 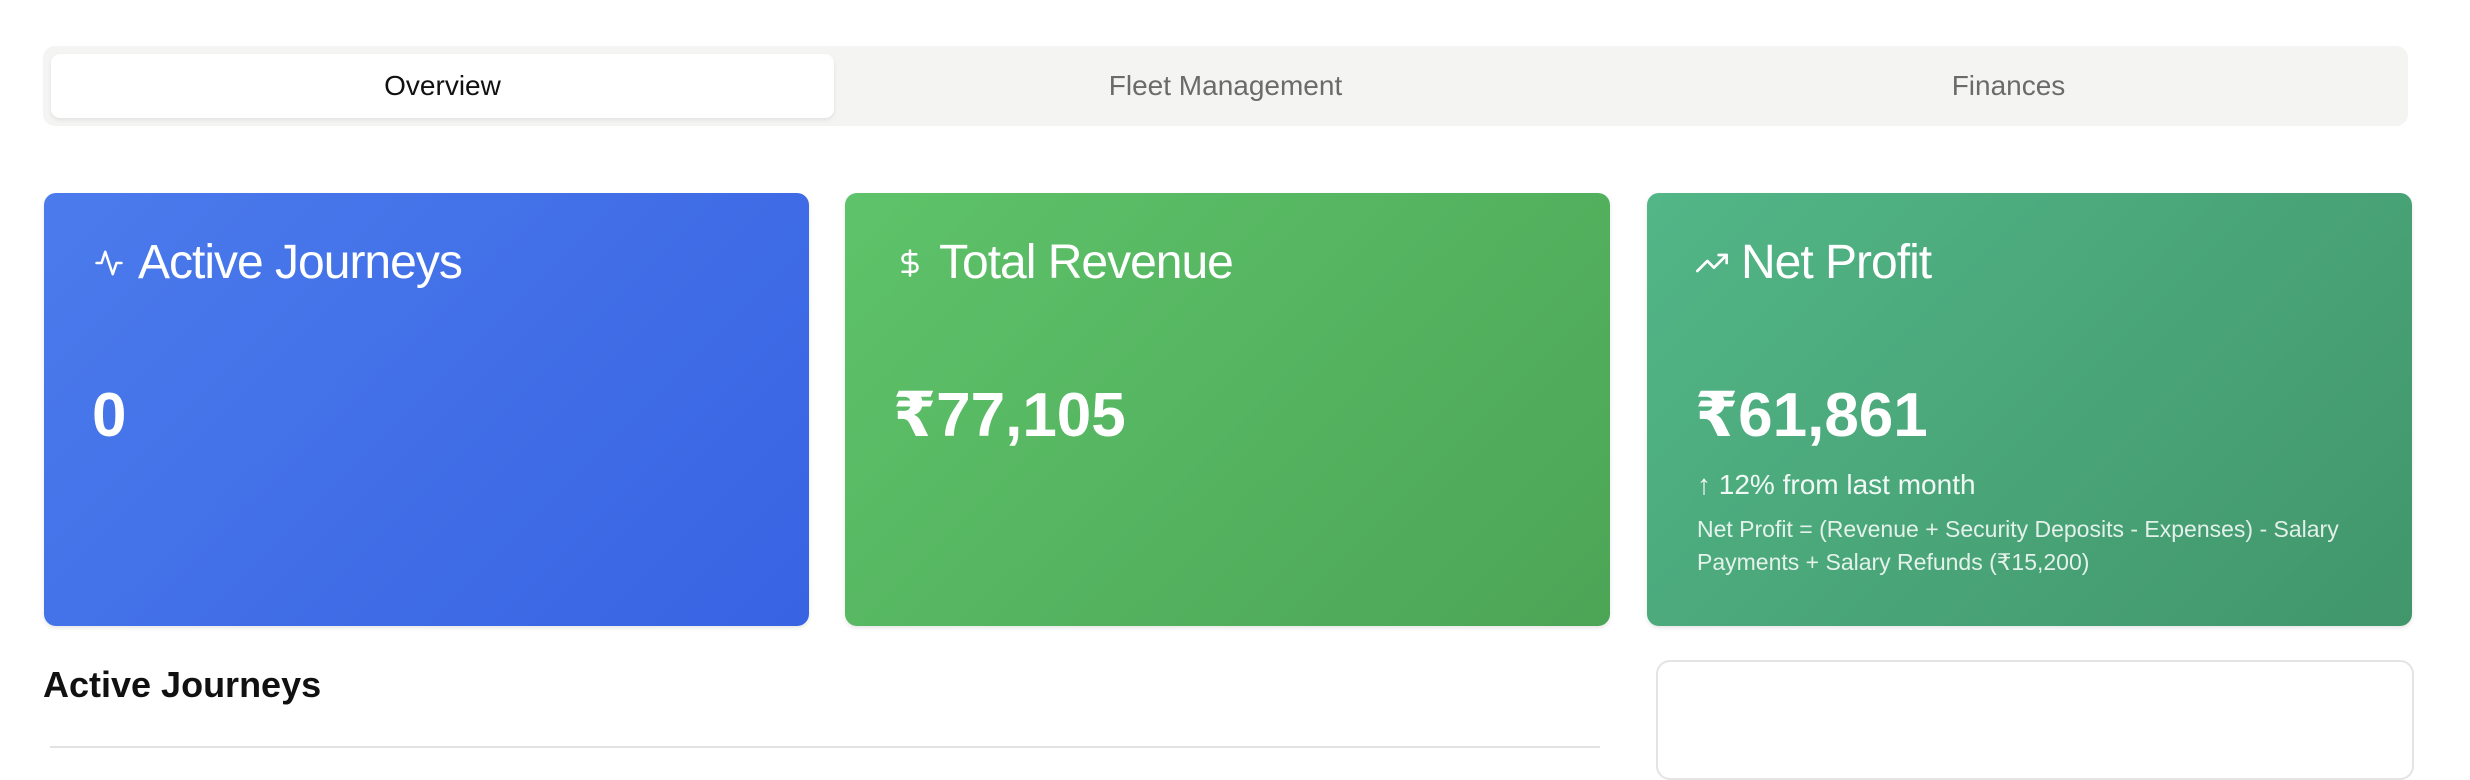 I want to click on trending-up-icon, so click(x=1712, y=263).